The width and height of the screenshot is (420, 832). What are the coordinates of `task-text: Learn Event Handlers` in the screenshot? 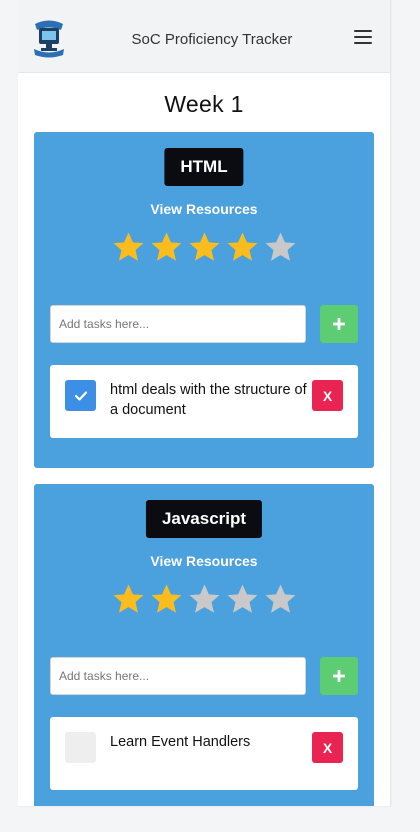 It's located at (180, 742).